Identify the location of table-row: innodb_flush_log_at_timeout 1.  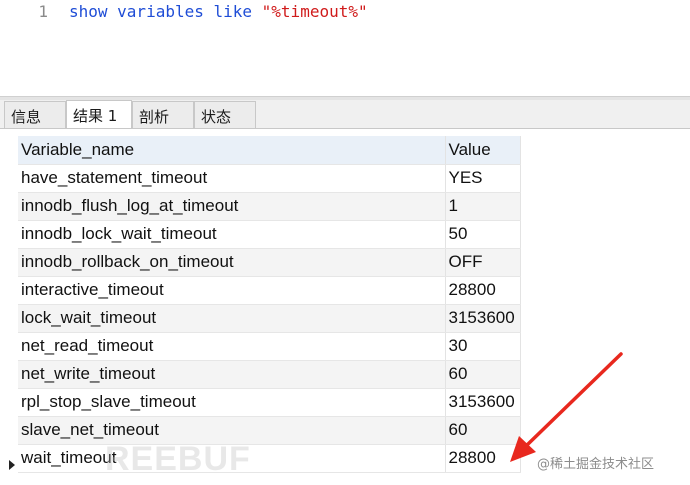
(269, 206).